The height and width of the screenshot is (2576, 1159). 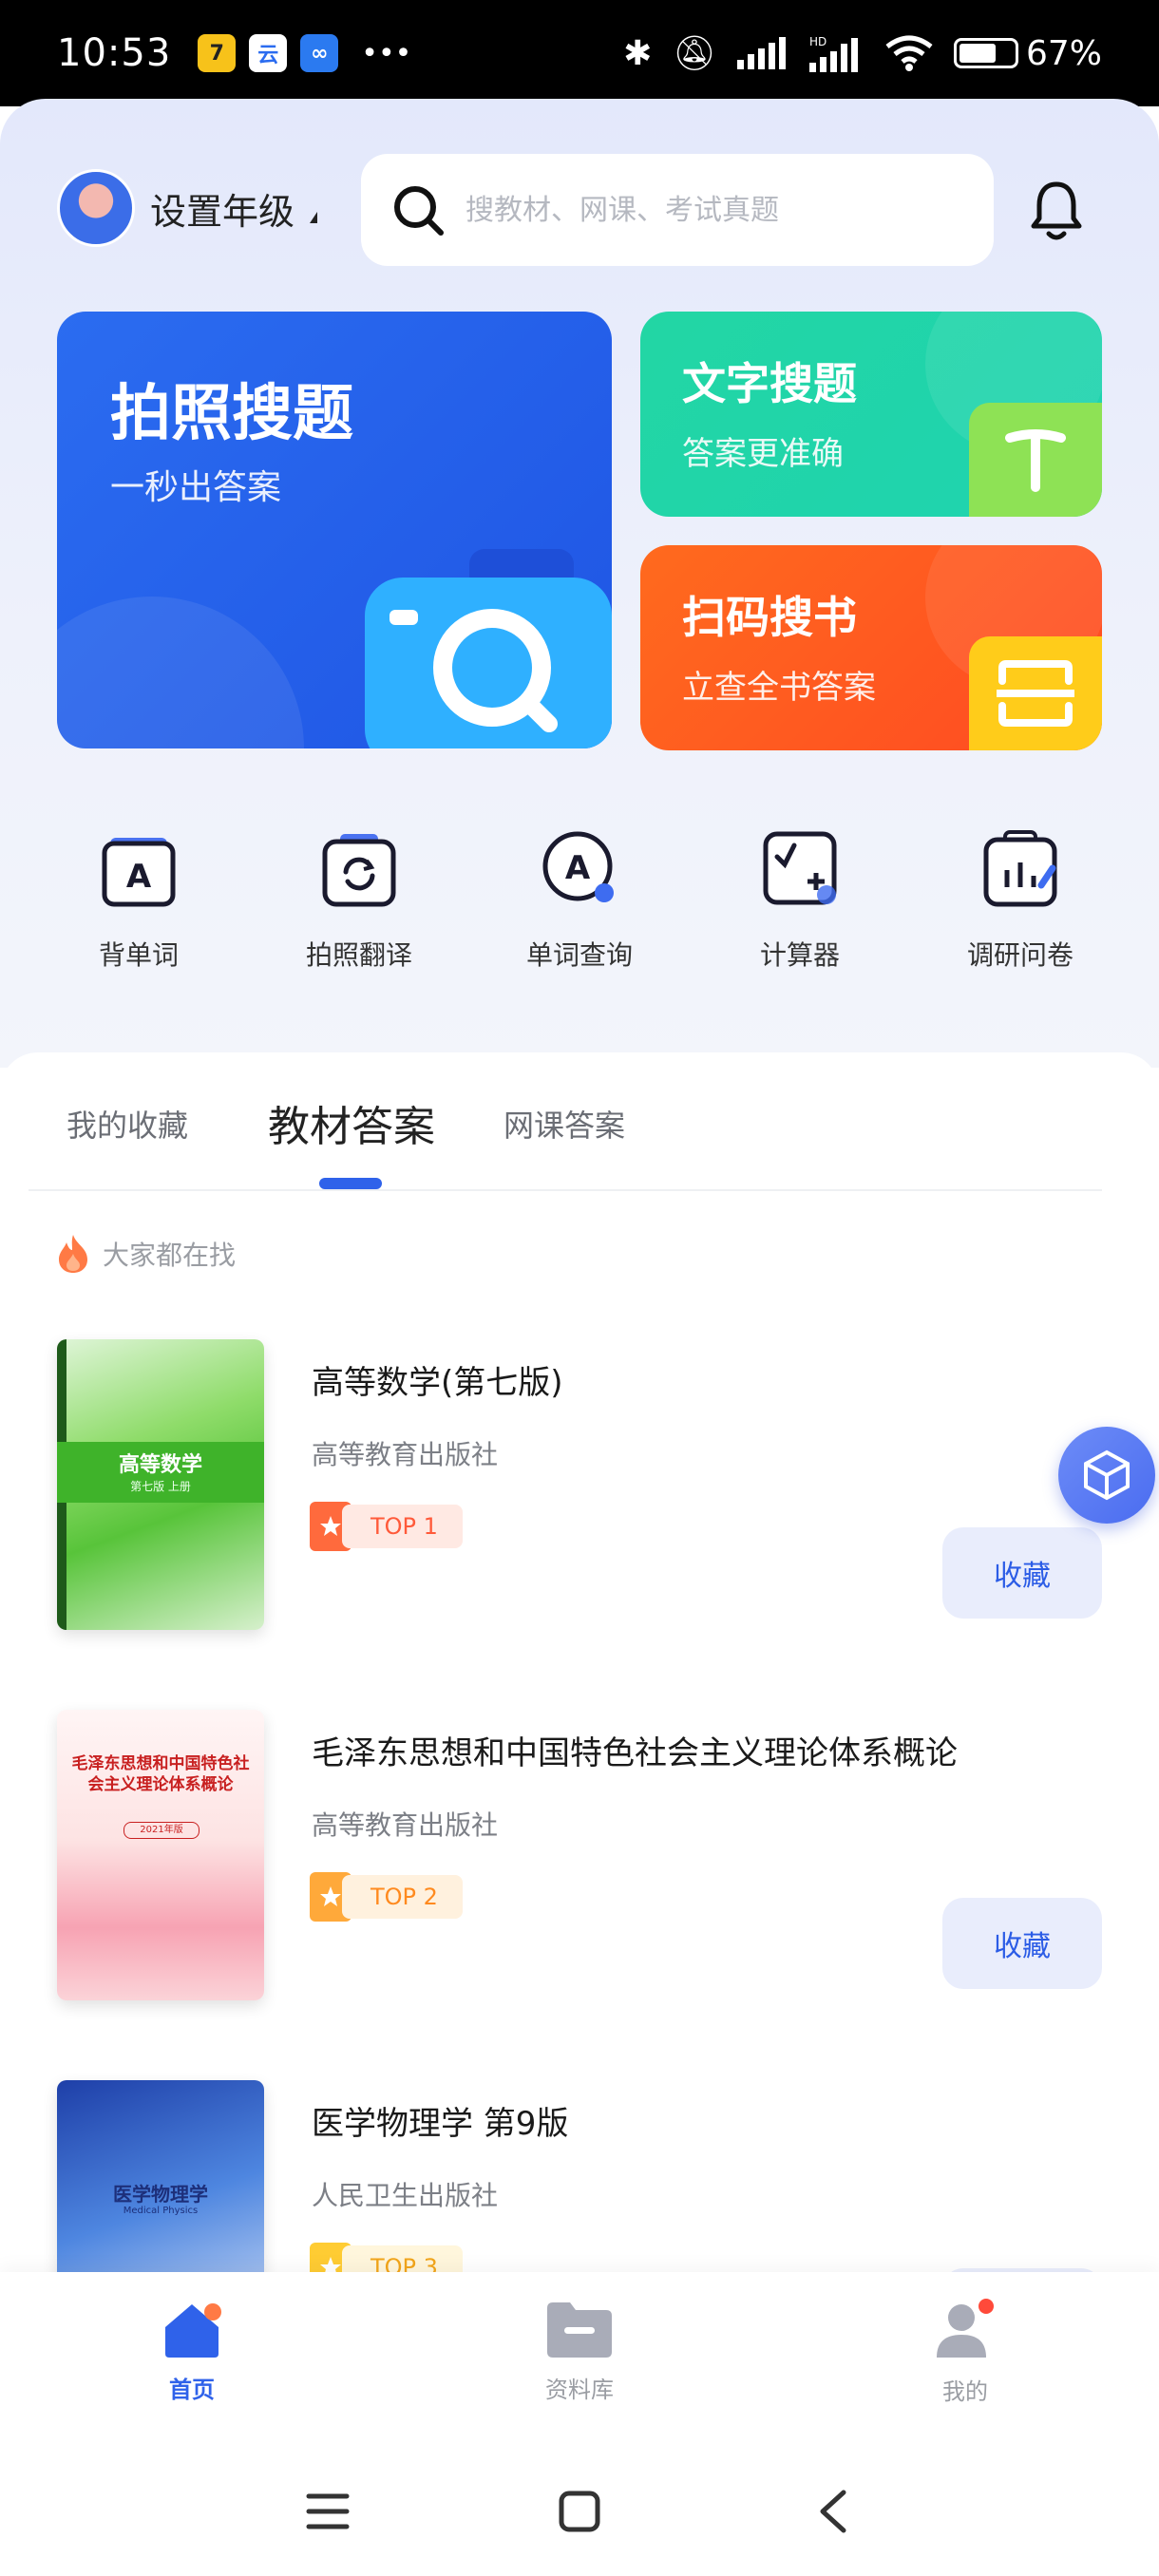 I want to click on wifi-icon, so click(x=909, y=53).